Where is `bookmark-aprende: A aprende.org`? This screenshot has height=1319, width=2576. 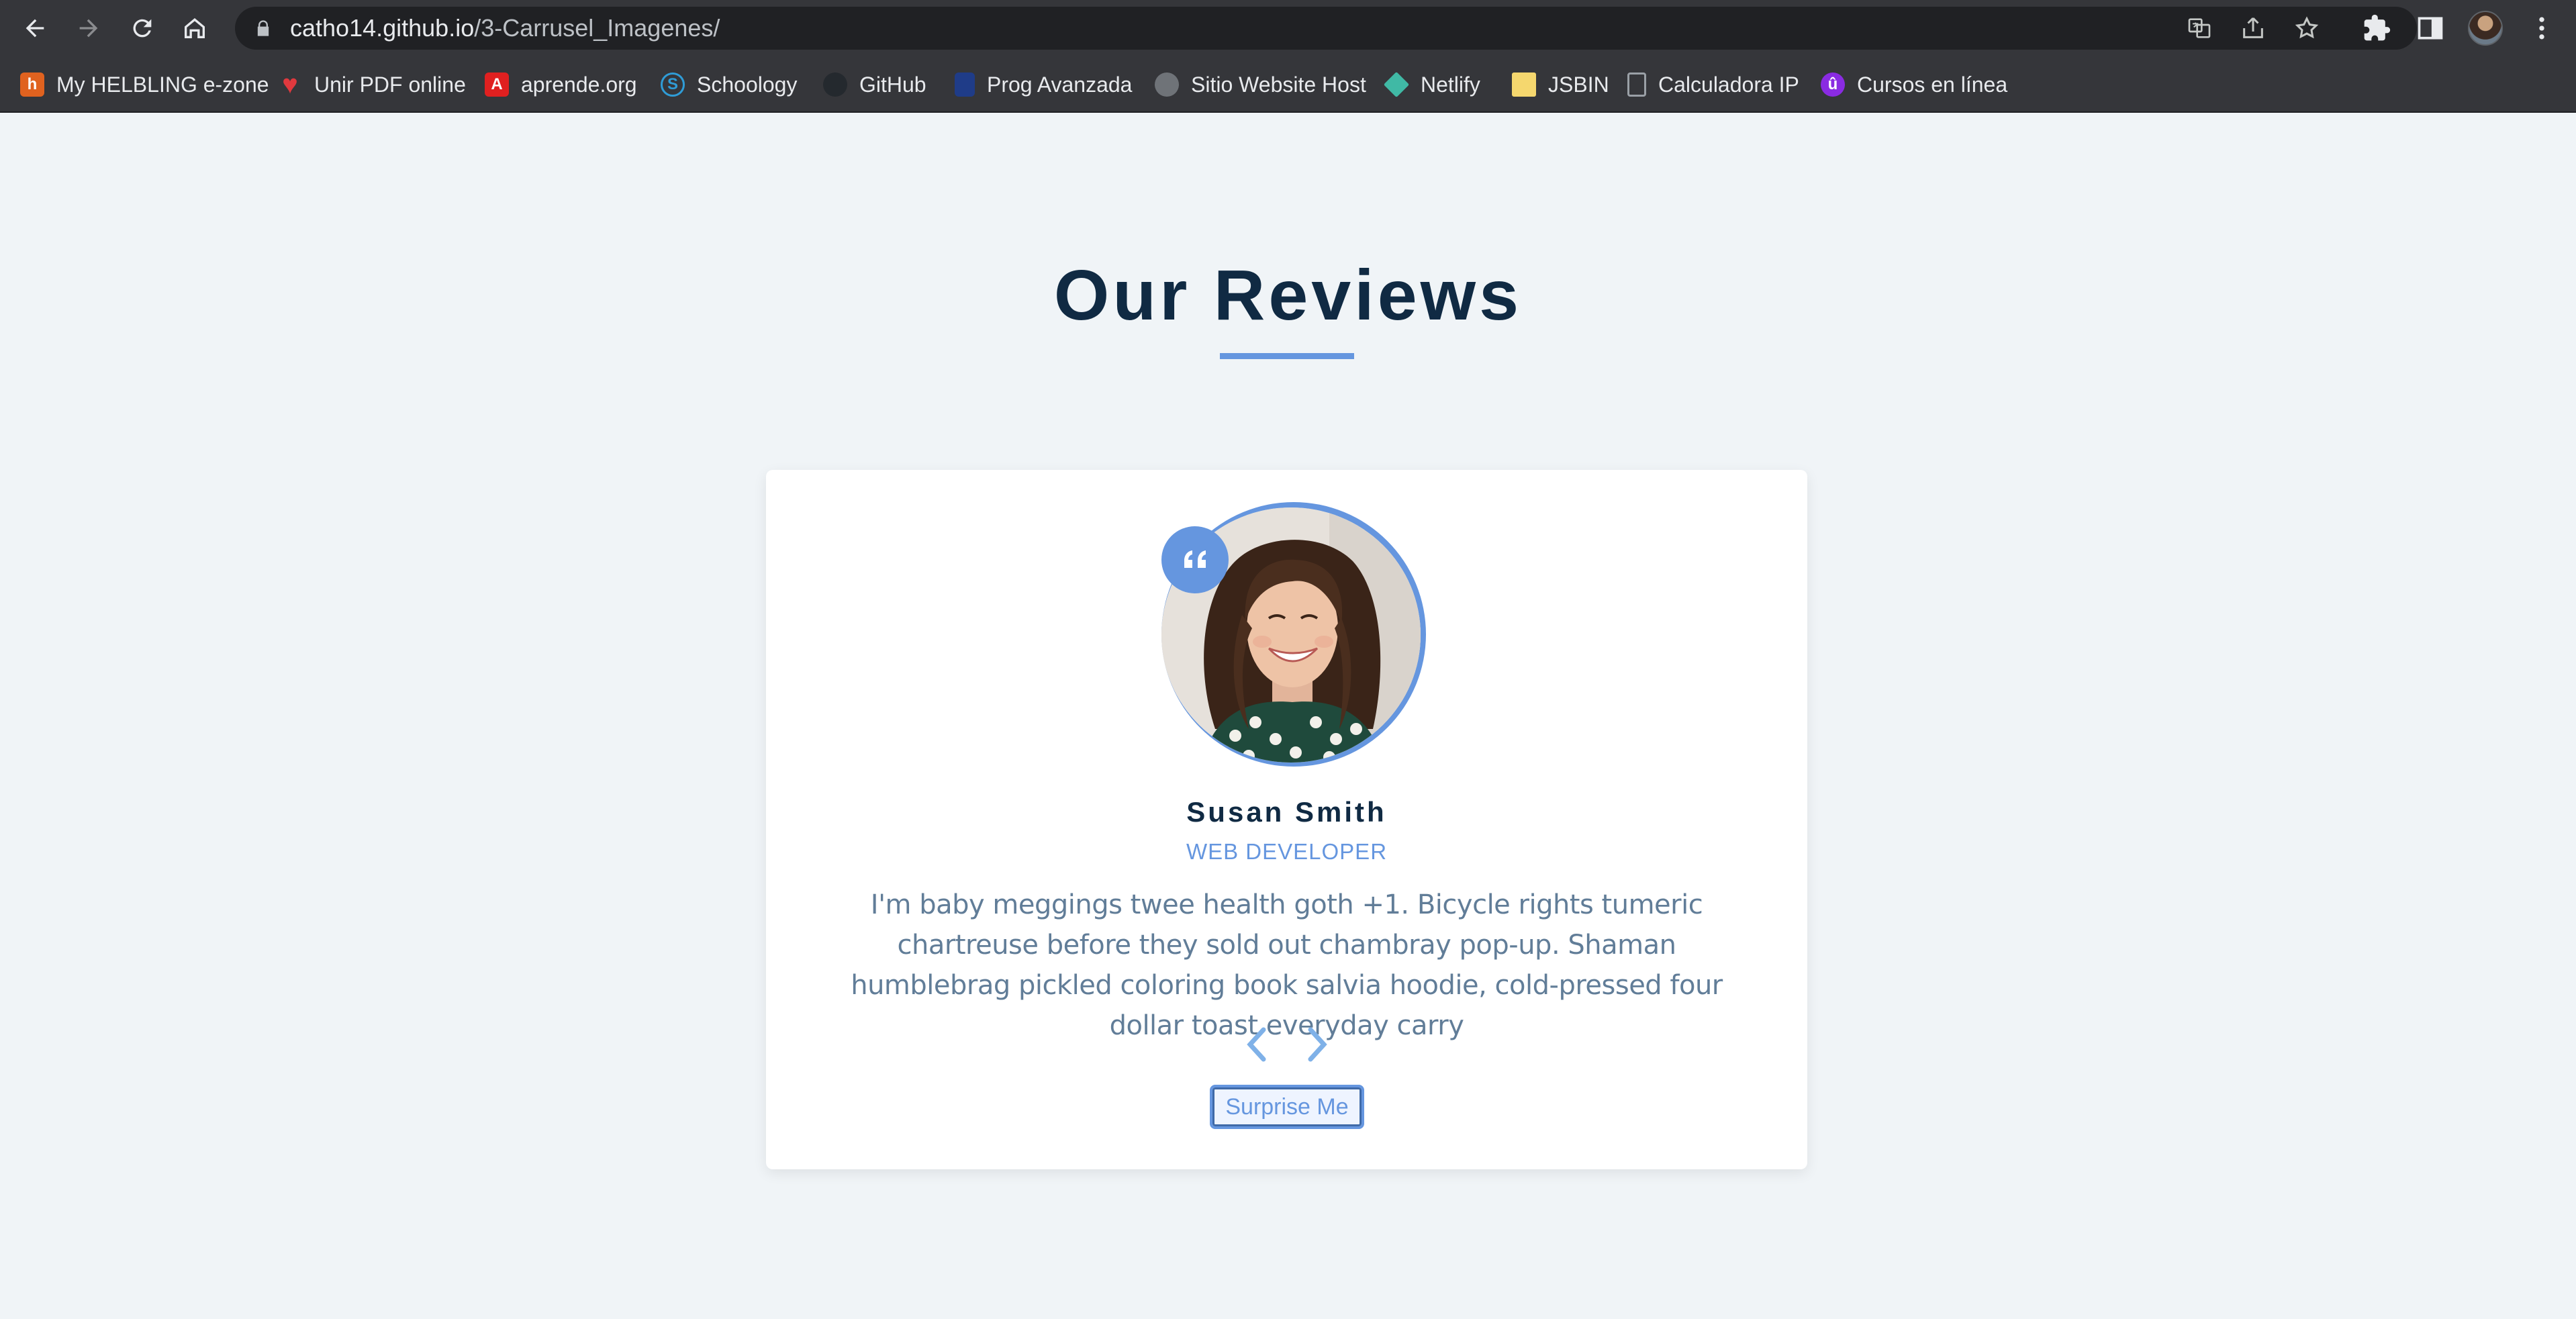 bookmark-aprende: A aprende.org is located at coordinates (561, 84).